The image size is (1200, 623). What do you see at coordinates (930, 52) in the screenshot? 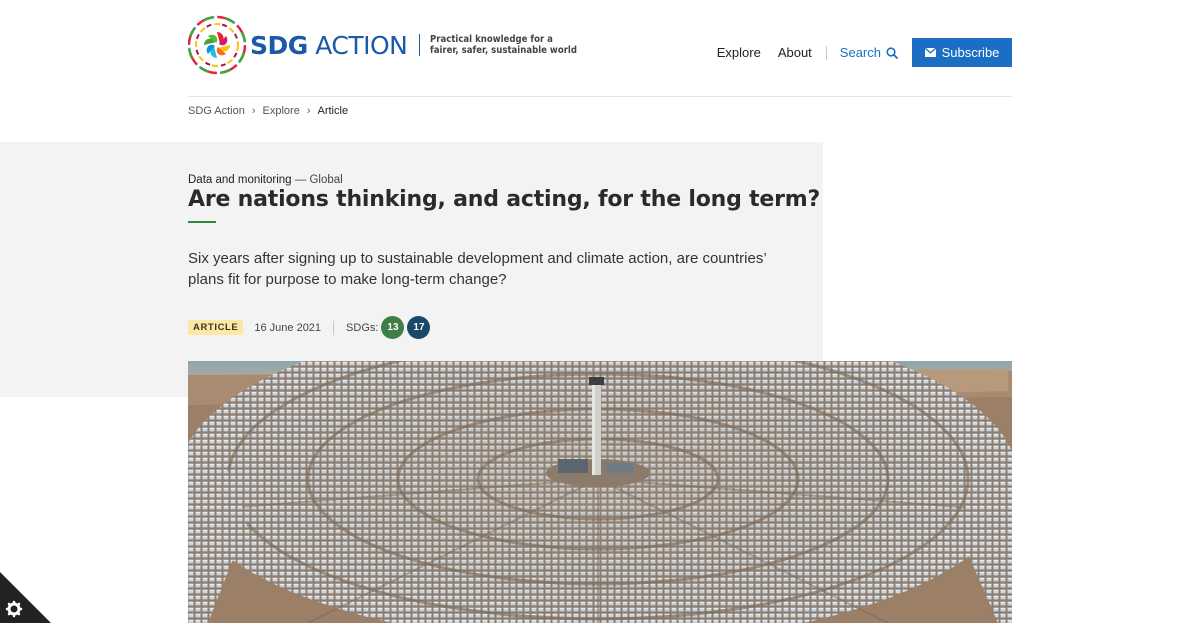
I see `mail-icon` at bounding box center [930, 52].